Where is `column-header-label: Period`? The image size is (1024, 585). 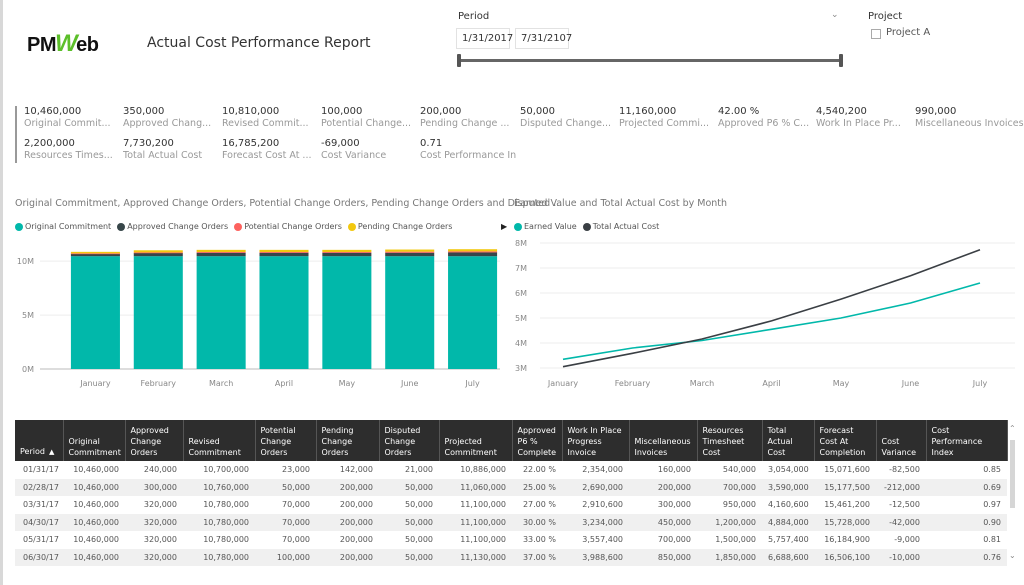 column-header-label: Period is located at coordinates (32, 451).